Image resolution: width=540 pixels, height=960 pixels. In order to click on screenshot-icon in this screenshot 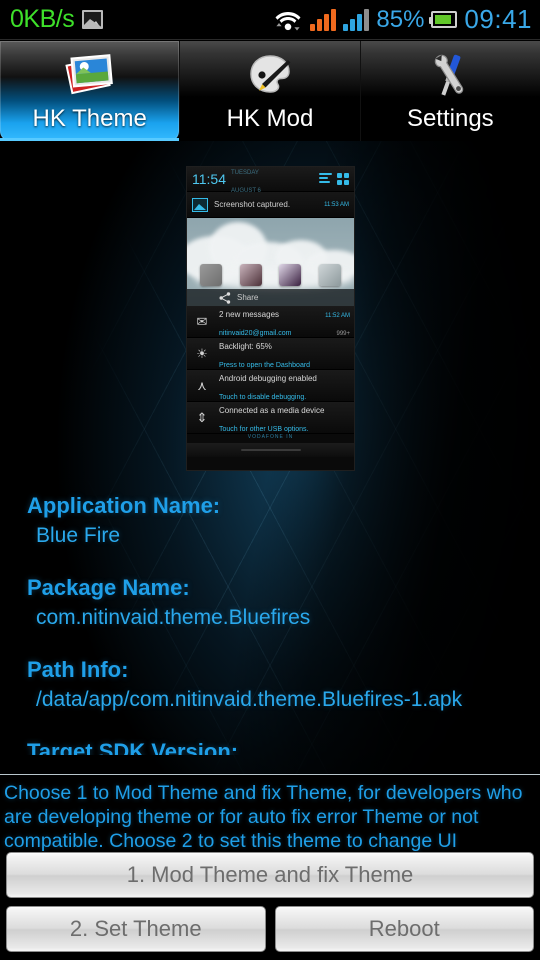, I will do `click(93, 19)`.